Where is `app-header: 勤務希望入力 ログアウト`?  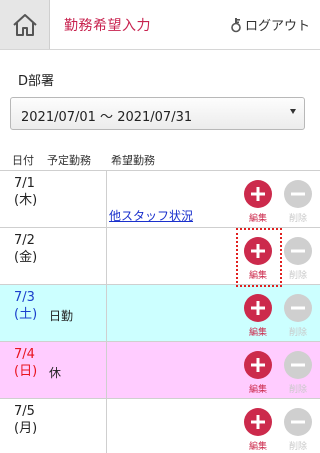 app-header: 勤務希望入力 ログアウト is located at coordinates (160, 25).